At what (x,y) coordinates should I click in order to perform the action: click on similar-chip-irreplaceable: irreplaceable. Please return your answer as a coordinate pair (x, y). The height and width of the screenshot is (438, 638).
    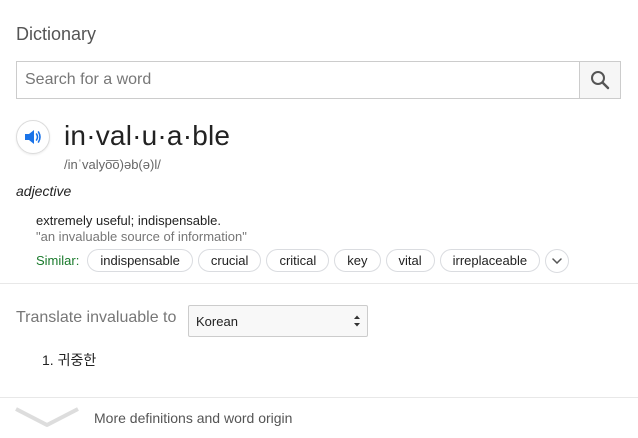
    Looking at the image, I should click on (490, 260).